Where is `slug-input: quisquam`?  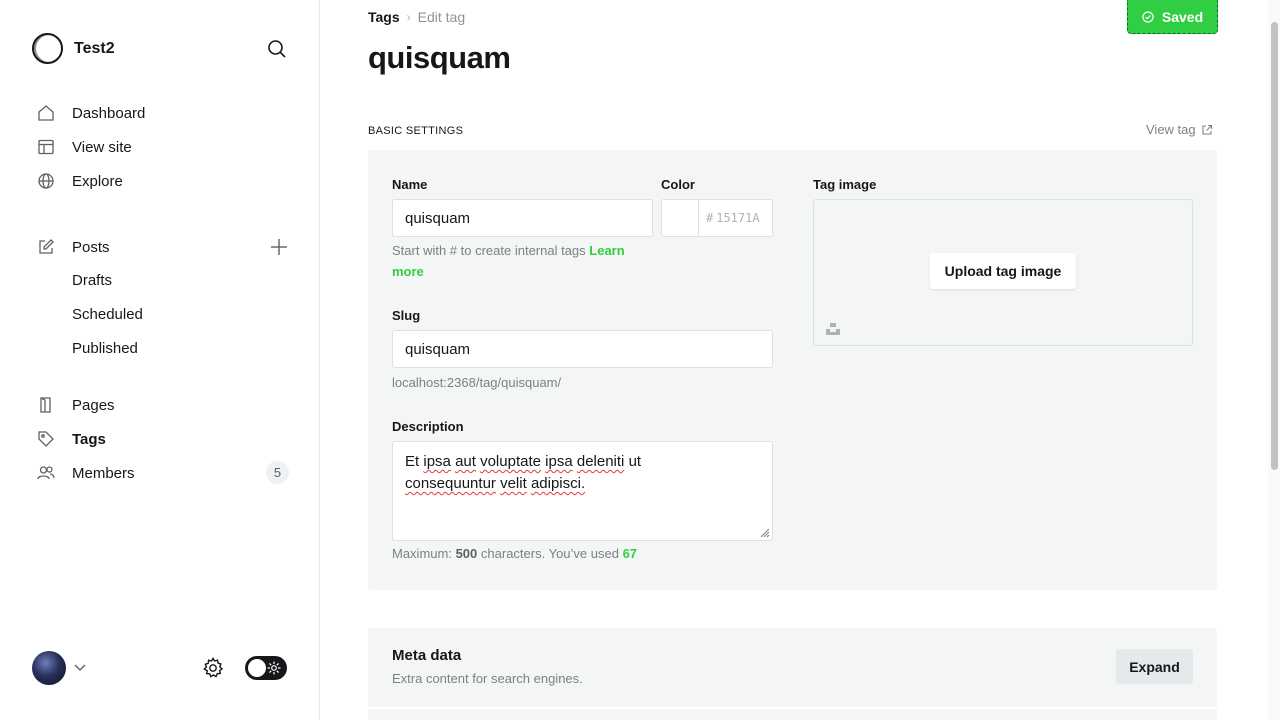 slug-input: quisquam is located at coordinates (582, 349).